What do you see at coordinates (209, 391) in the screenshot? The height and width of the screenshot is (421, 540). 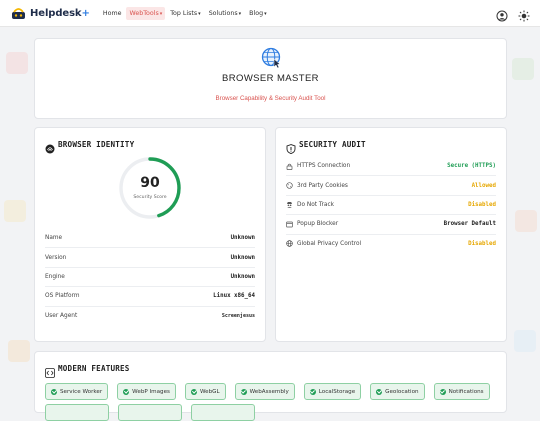 I see `feature-label: WebGL` at bounding box center [209, 391].